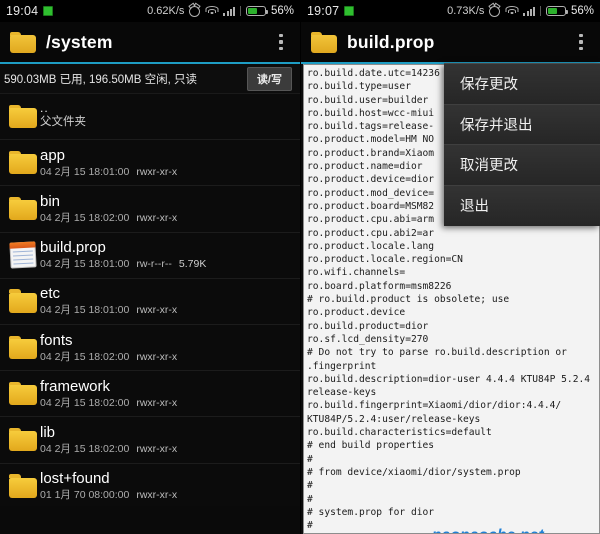 Image resolution: width=600 pixels, height=534 pixels. I want to click on file-subtitle: 01 1月 70 08:00:00 rwxr-xr-x, so click(109, 495).